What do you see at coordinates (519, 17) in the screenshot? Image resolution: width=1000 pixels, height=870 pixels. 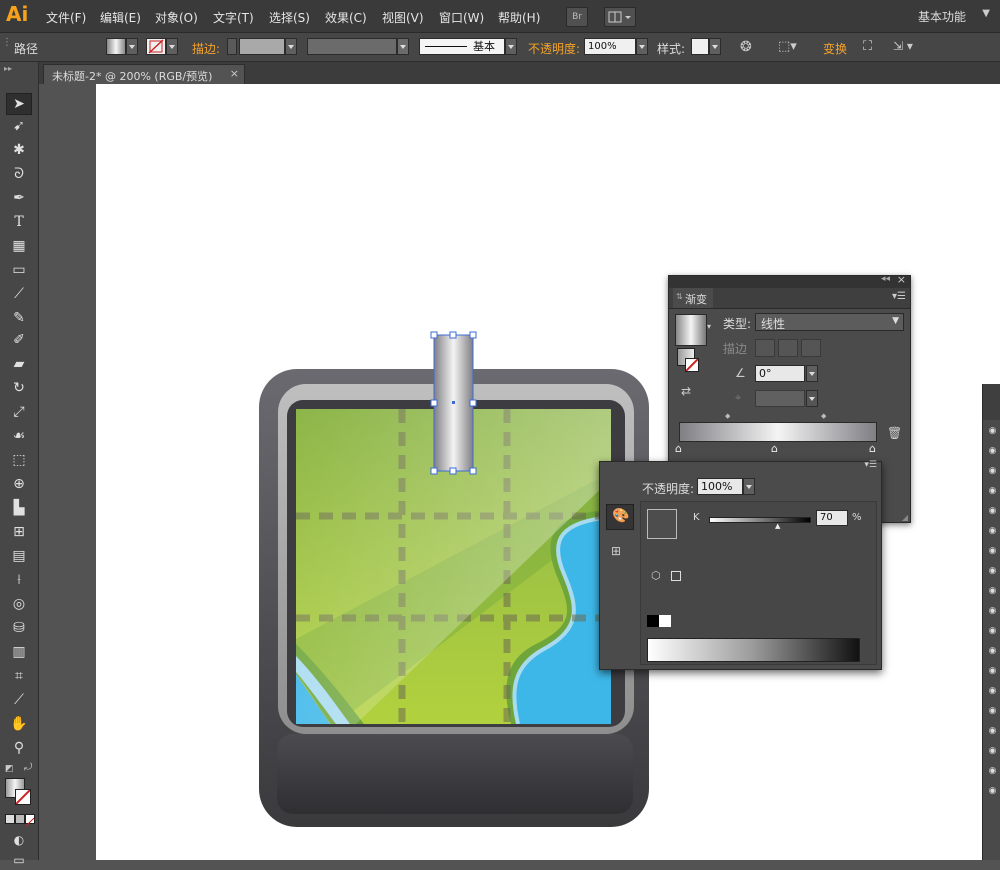 I see `menu-help: 帮助(H)` at bounding box center [519, 17].